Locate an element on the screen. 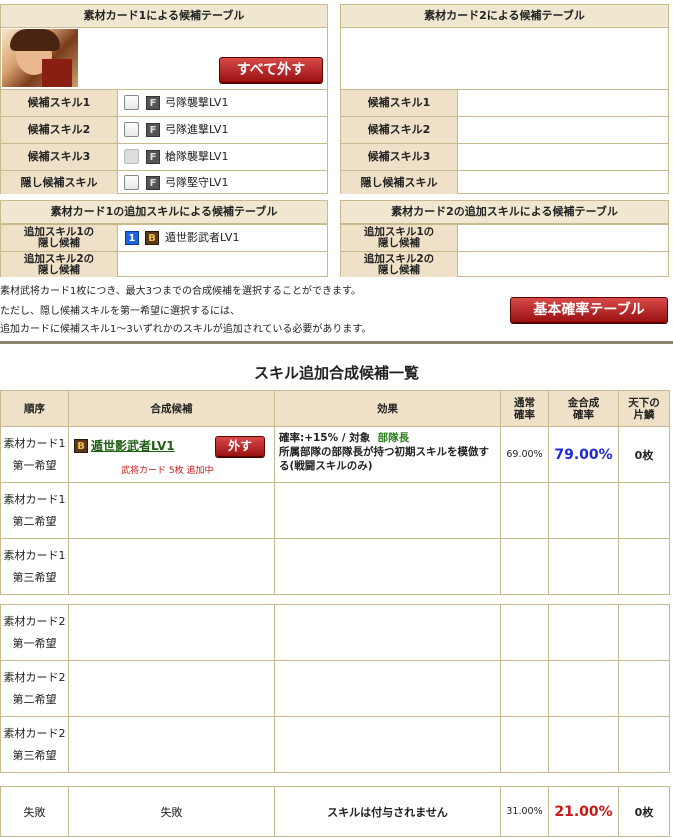 The height and width of the screenshot is (838, 673). skill-name: 弓隊襲撃LV1 is located at coordinates (197, 102).